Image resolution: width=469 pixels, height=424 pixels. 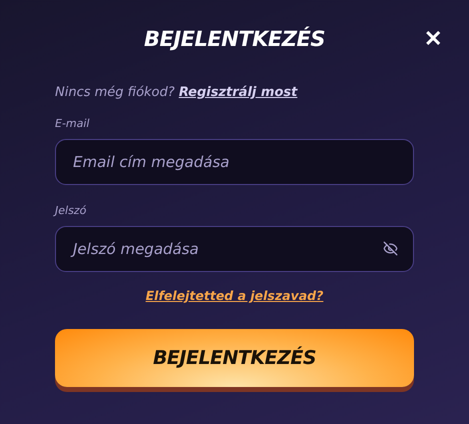 What do you see at coordinates (390, 248) in the screenshot?
I see `eye-off-icon` at bounding box center [390, 248].